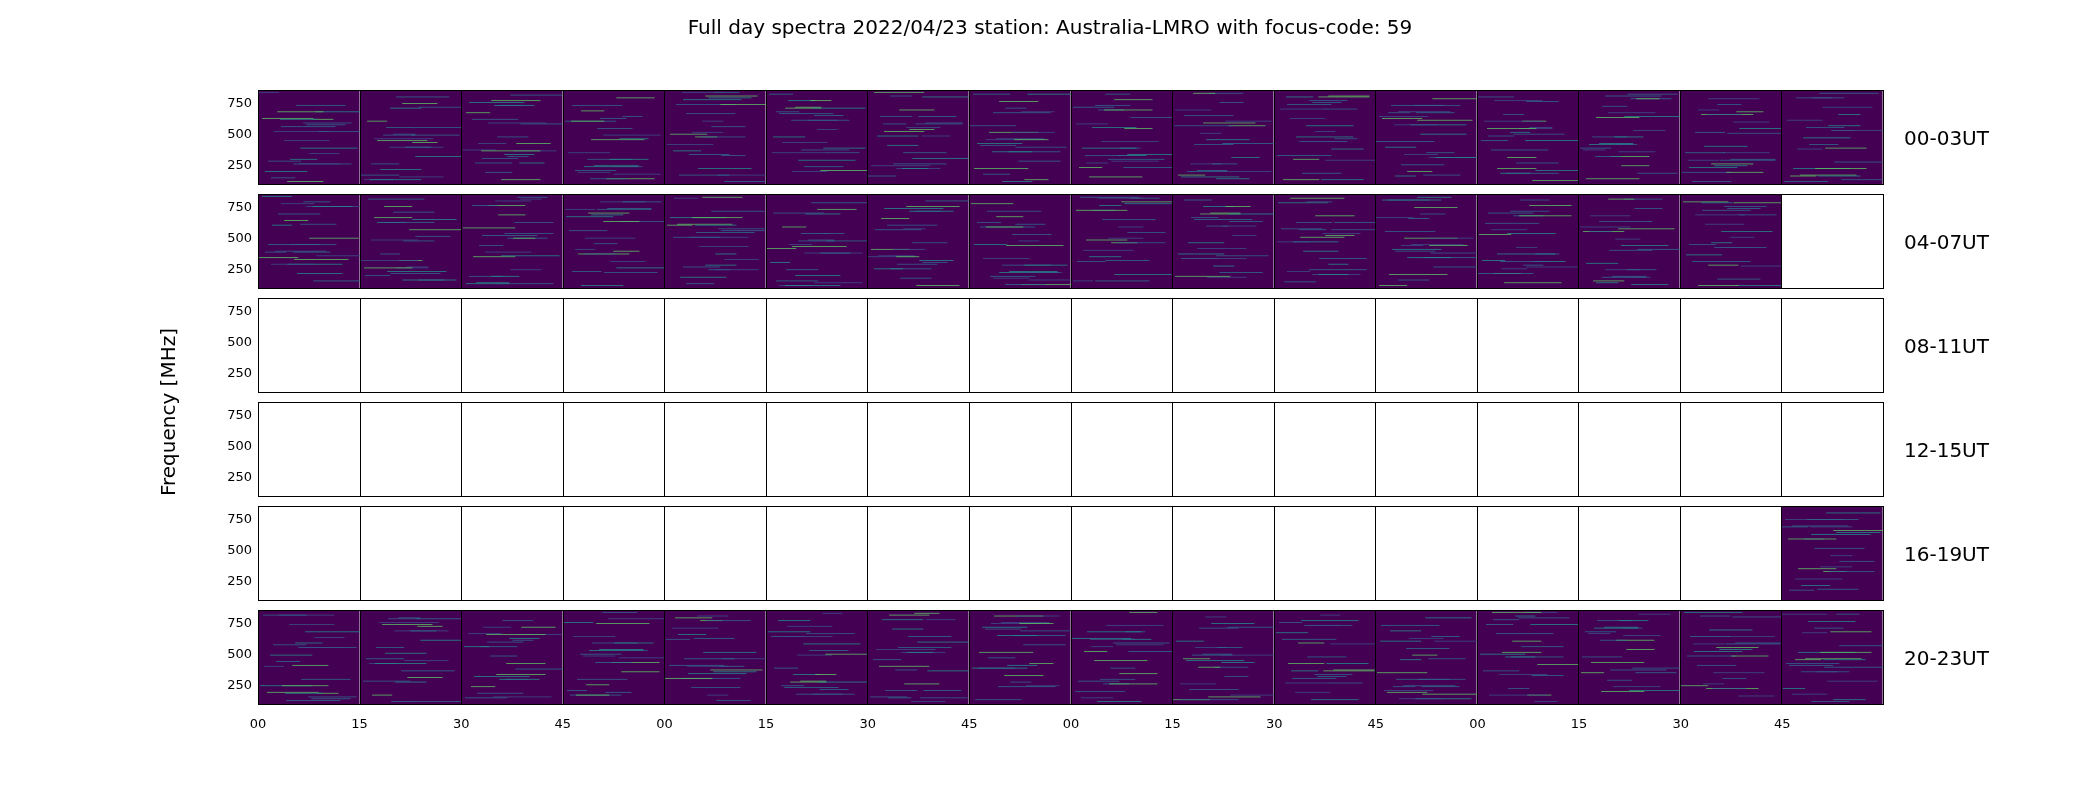  Describe the element at coordinates (1946, 346) in the screenshot. I see `row-label: 08-11UT` at that location.